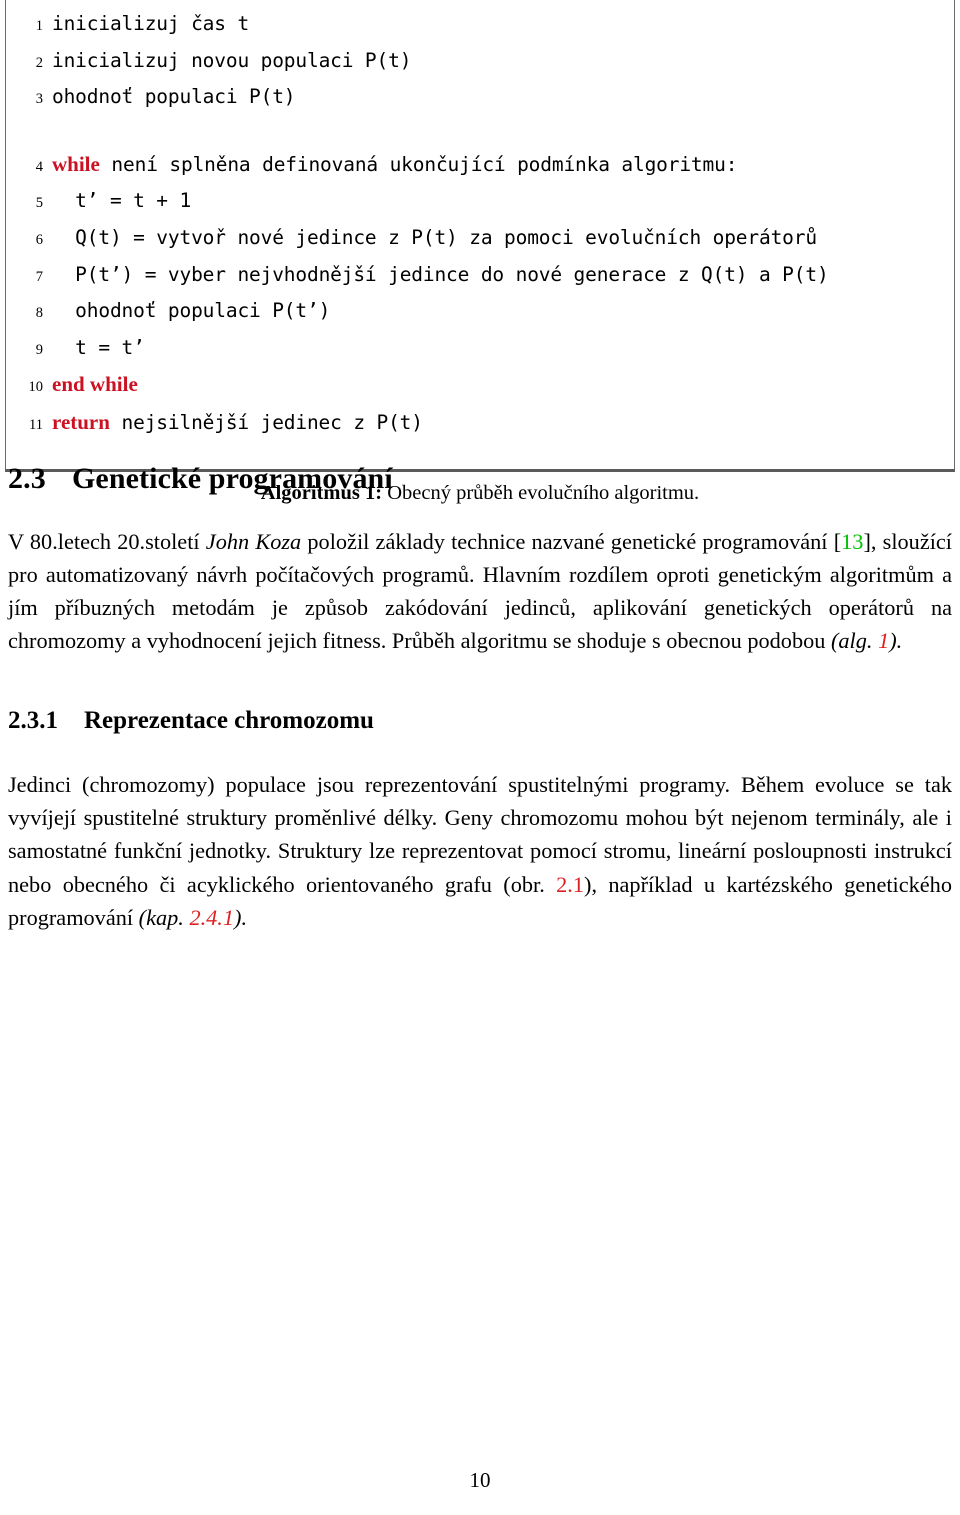  I want to click on algorithm-line: 11 return nejsilnější jedinec z P(t), so click(480, 424).